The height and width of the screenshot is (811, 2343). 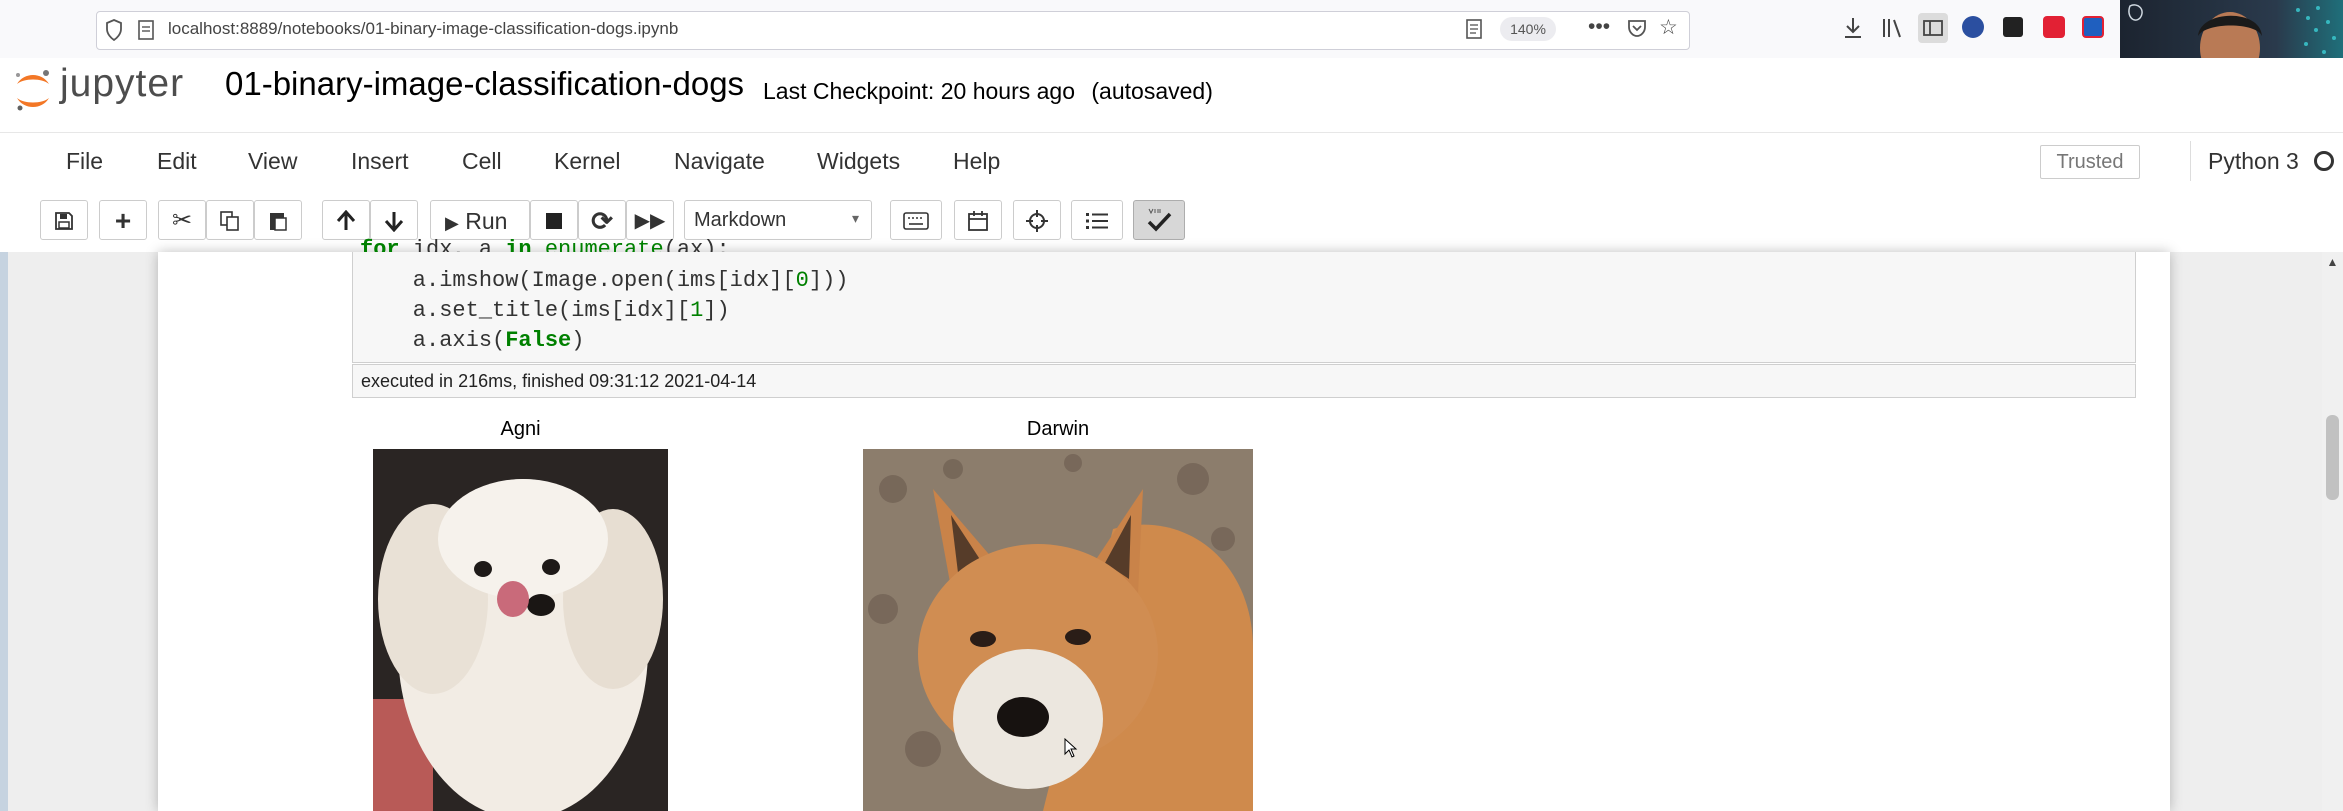 I want to click on spellcheck-toggle-button, so click(x=1159, y=220).